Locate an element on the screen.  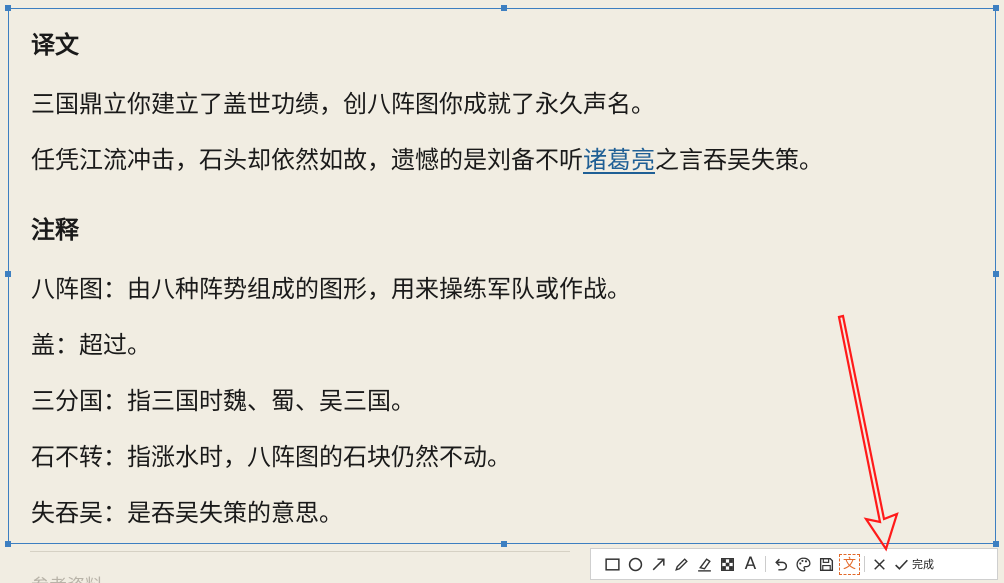
content-divider is located at coordinates (300, 551).